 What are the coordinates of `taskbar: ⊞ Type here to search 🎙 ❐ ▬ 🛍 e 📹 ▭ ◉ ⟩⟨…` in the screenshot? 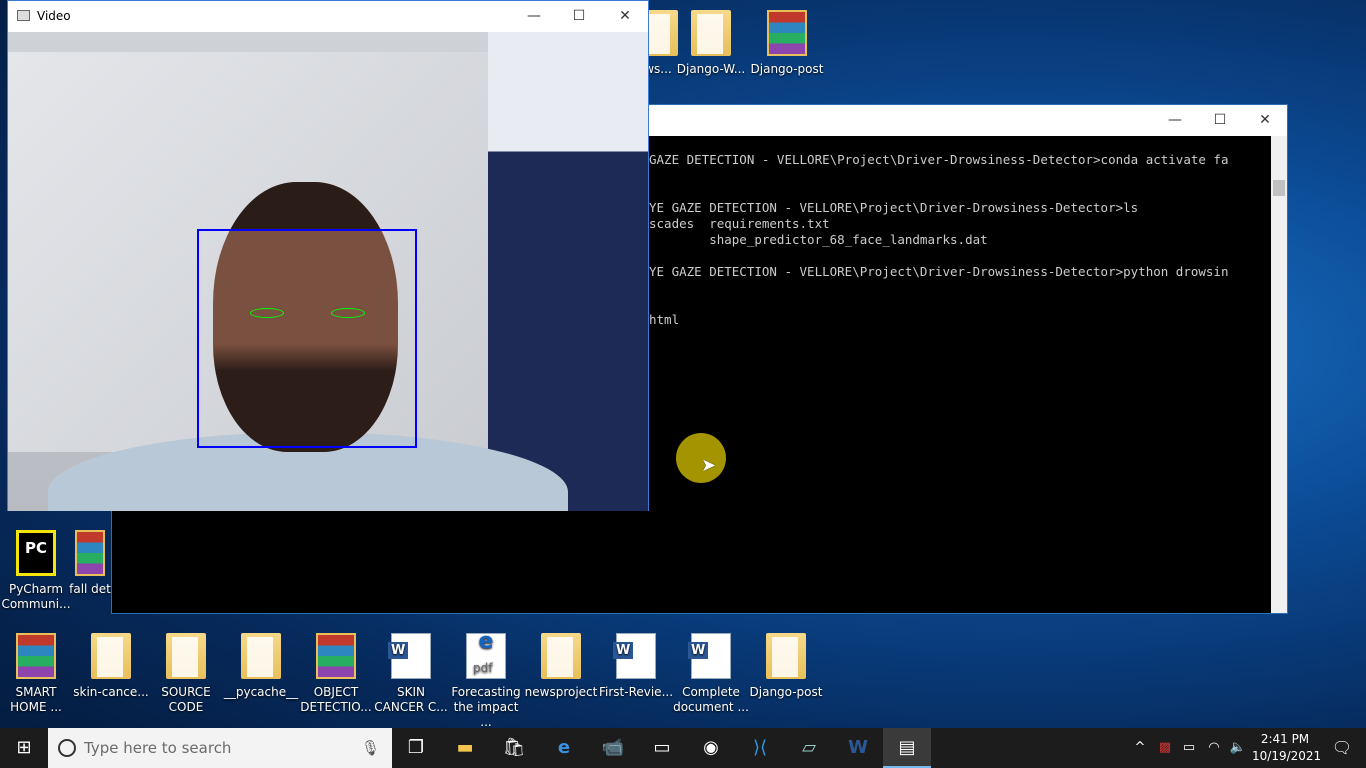 It's located at (683, 748).